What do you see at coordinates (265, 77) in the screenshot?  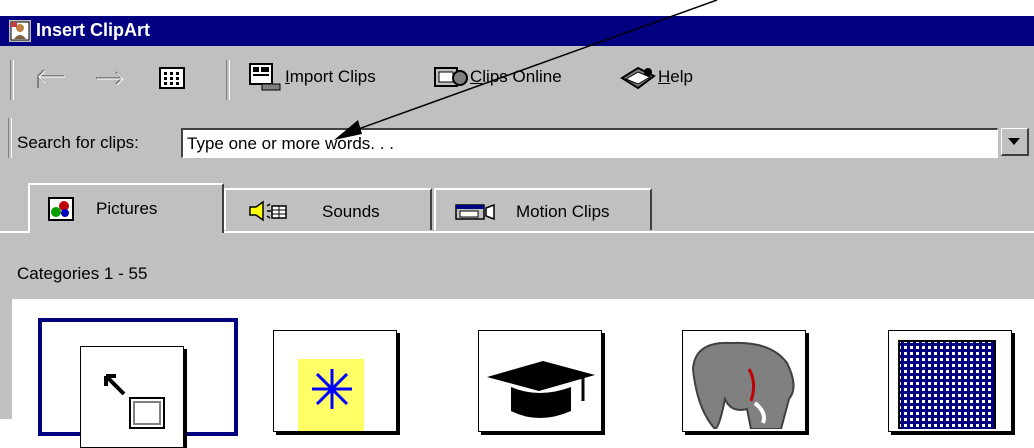 I see `import-clips-icon` at bounding box center [265, 77].